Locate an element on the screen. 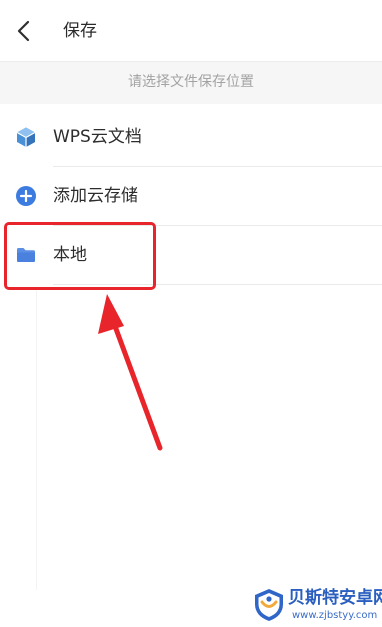  watermark: 贝斯特安卓网 www.zjbstyy.com is located at coordinates (317, 606).